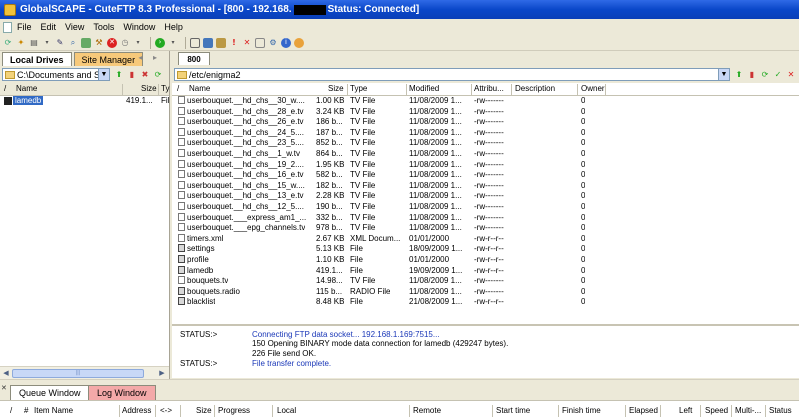 The width and height of the screenshot is (799, 418). Describe the element at coordinates (60, 43) in the screenshot. I see `edit-icon: ✎` at that location.